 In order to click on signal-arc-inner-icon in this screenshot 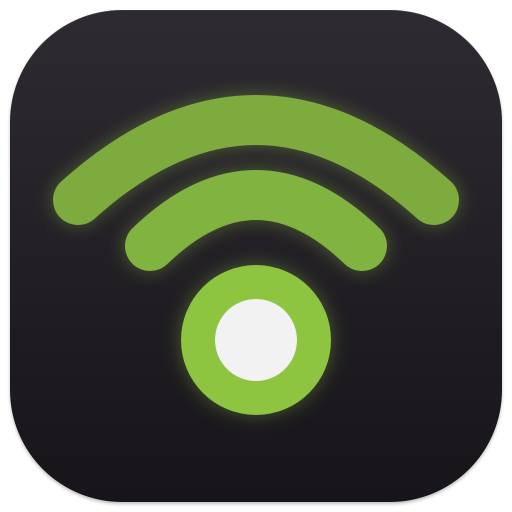, I will do `click(256, 220)`.